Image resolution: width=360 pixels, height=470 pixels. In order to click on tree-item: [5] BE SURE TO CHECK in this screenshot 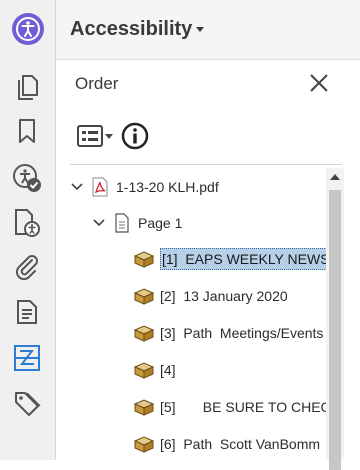, I will do `click(230, 407)`.